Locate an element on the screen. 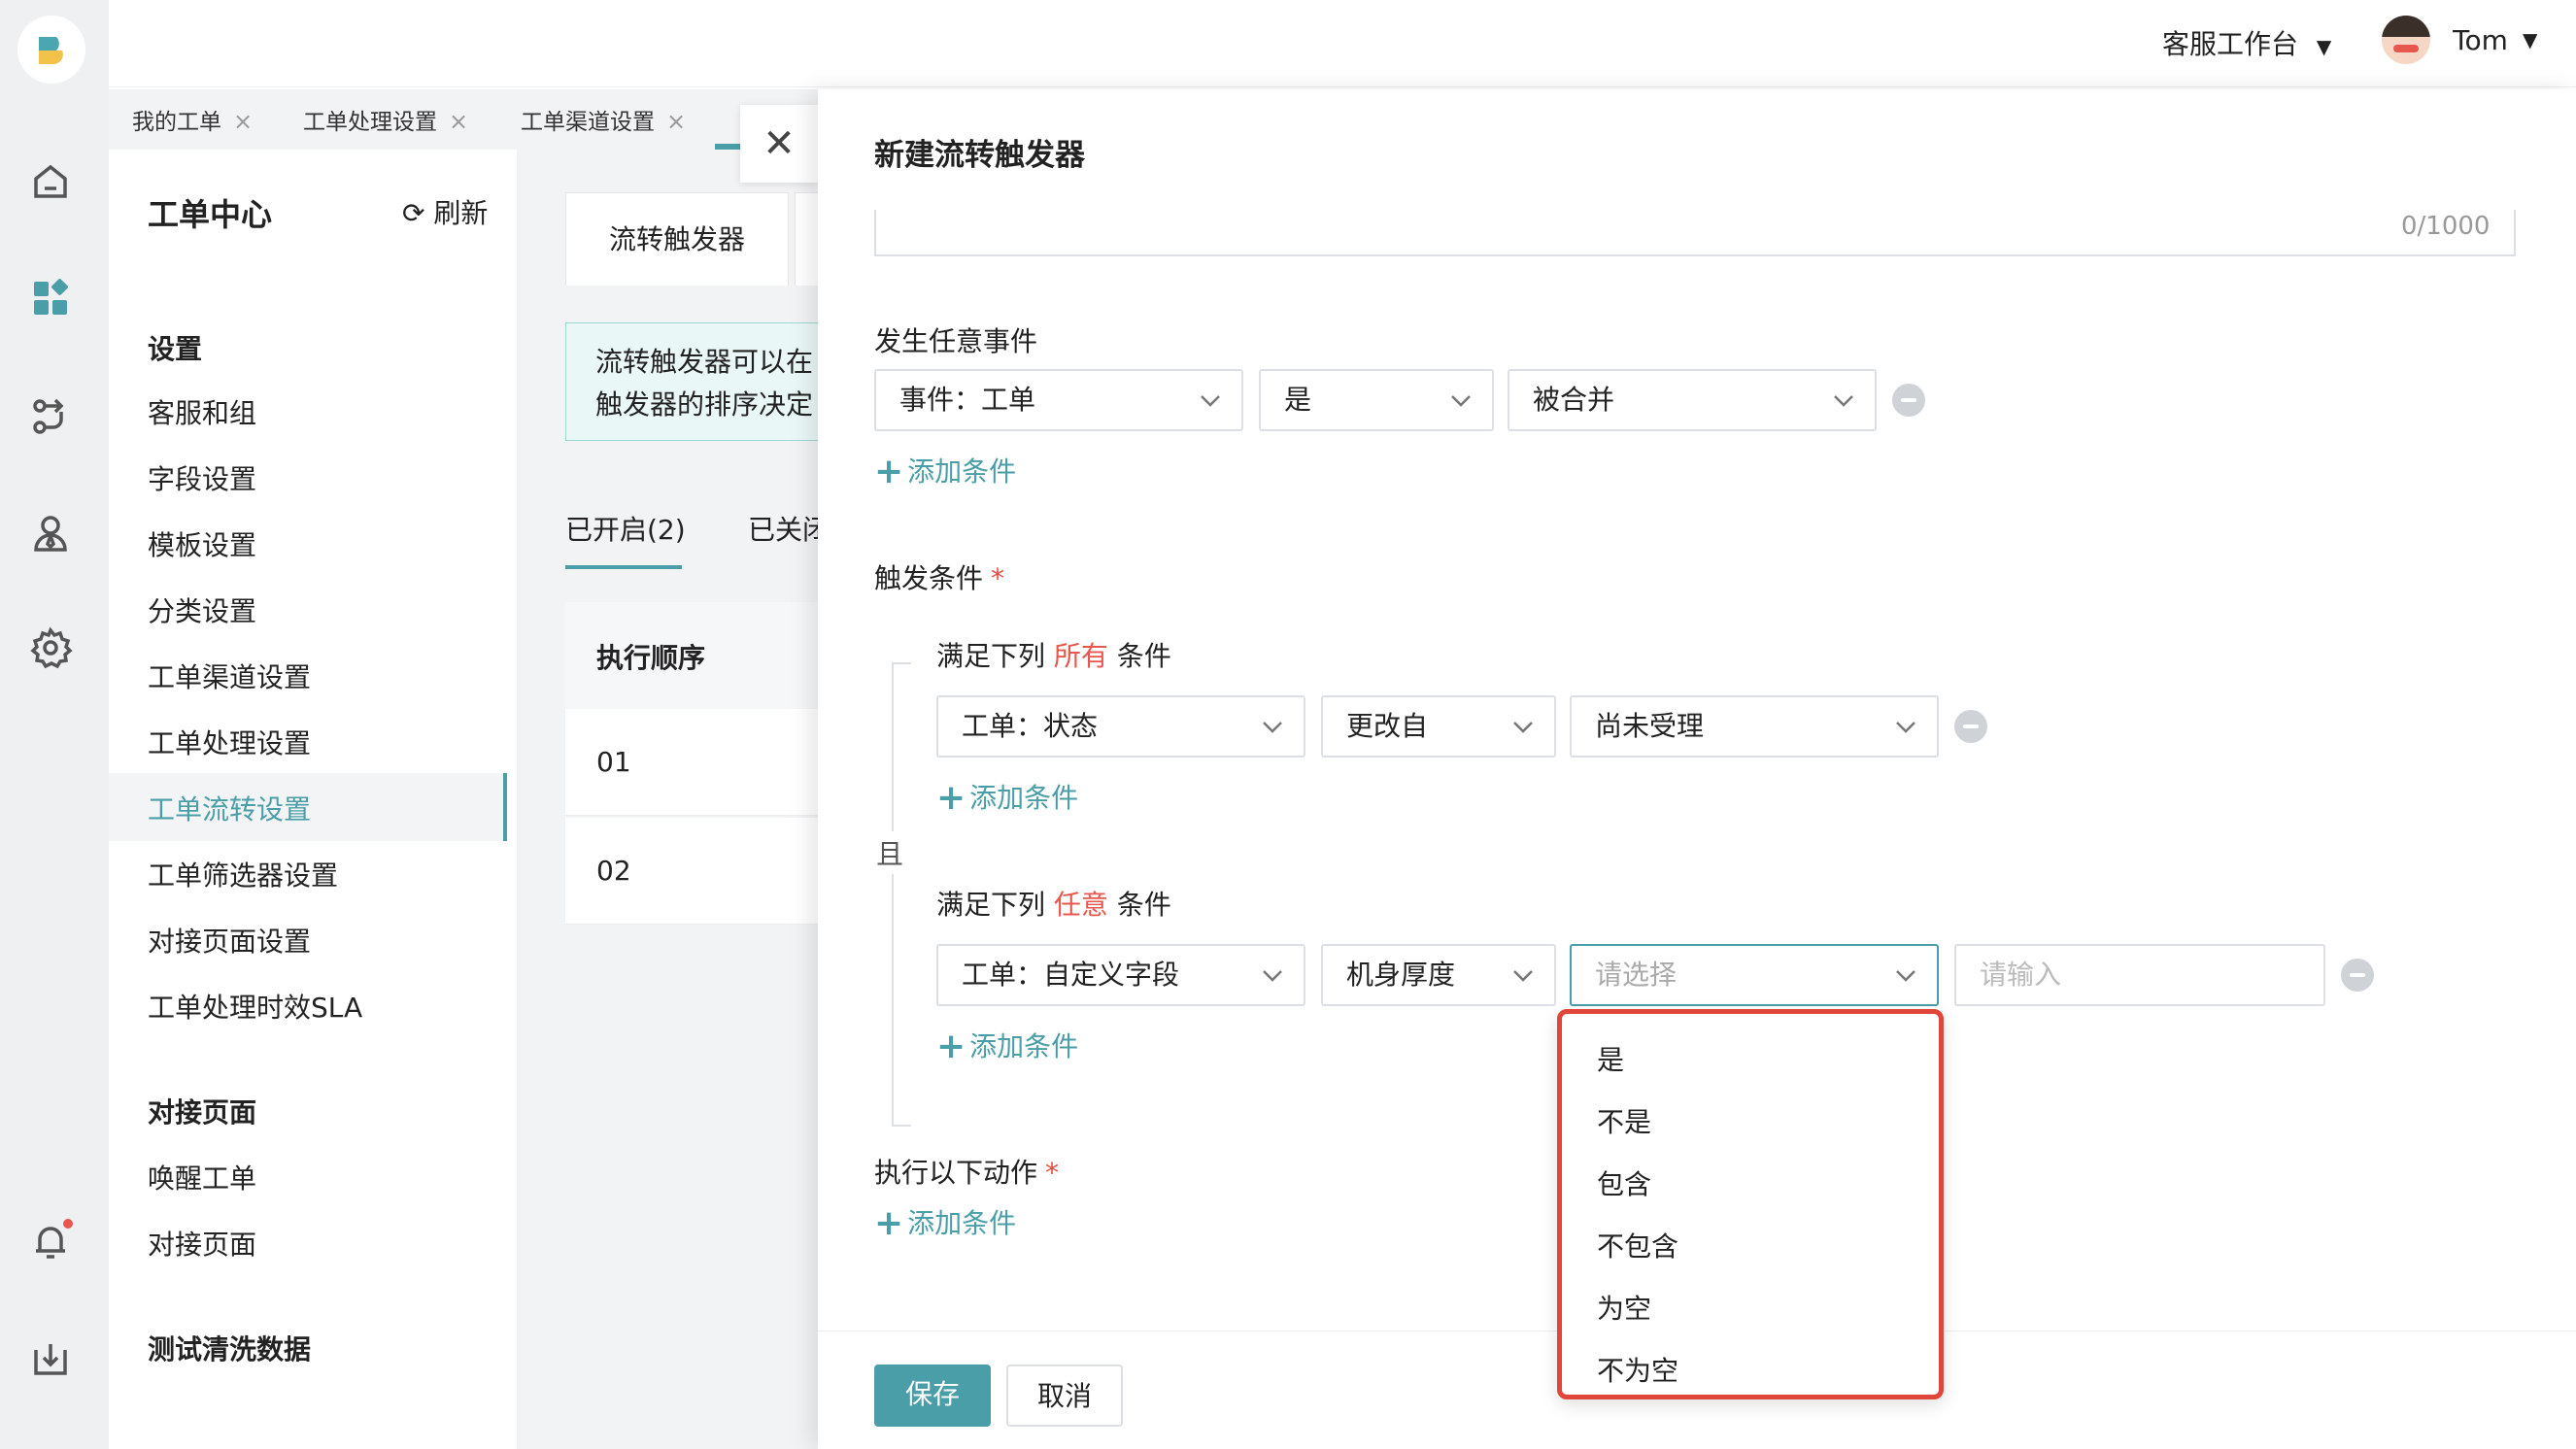 Image resolution: width=2576 pixels, height=1449 pixels. any-value-input: 请输入 is located at coordinates (2139, 975).